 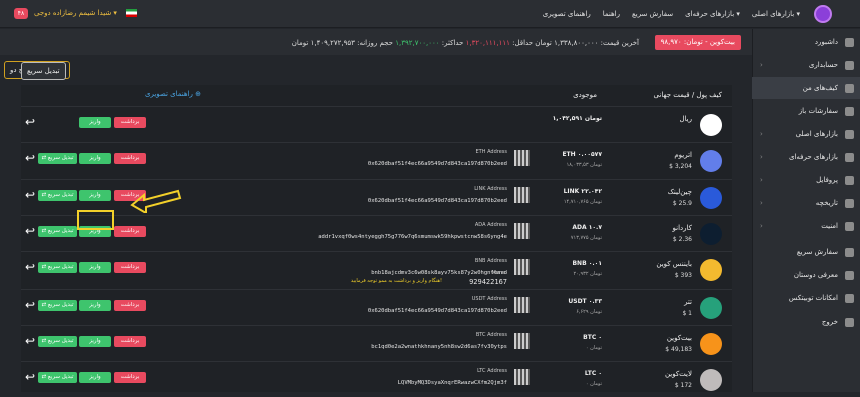 I want to click on sidebar-item: بازارهای اصلی ›, so click(x=806, y=134).